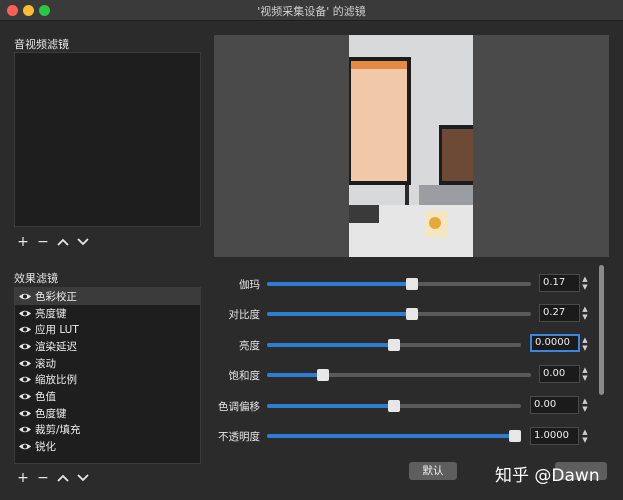  I want to click on opacity-slider, so click(394, 436).